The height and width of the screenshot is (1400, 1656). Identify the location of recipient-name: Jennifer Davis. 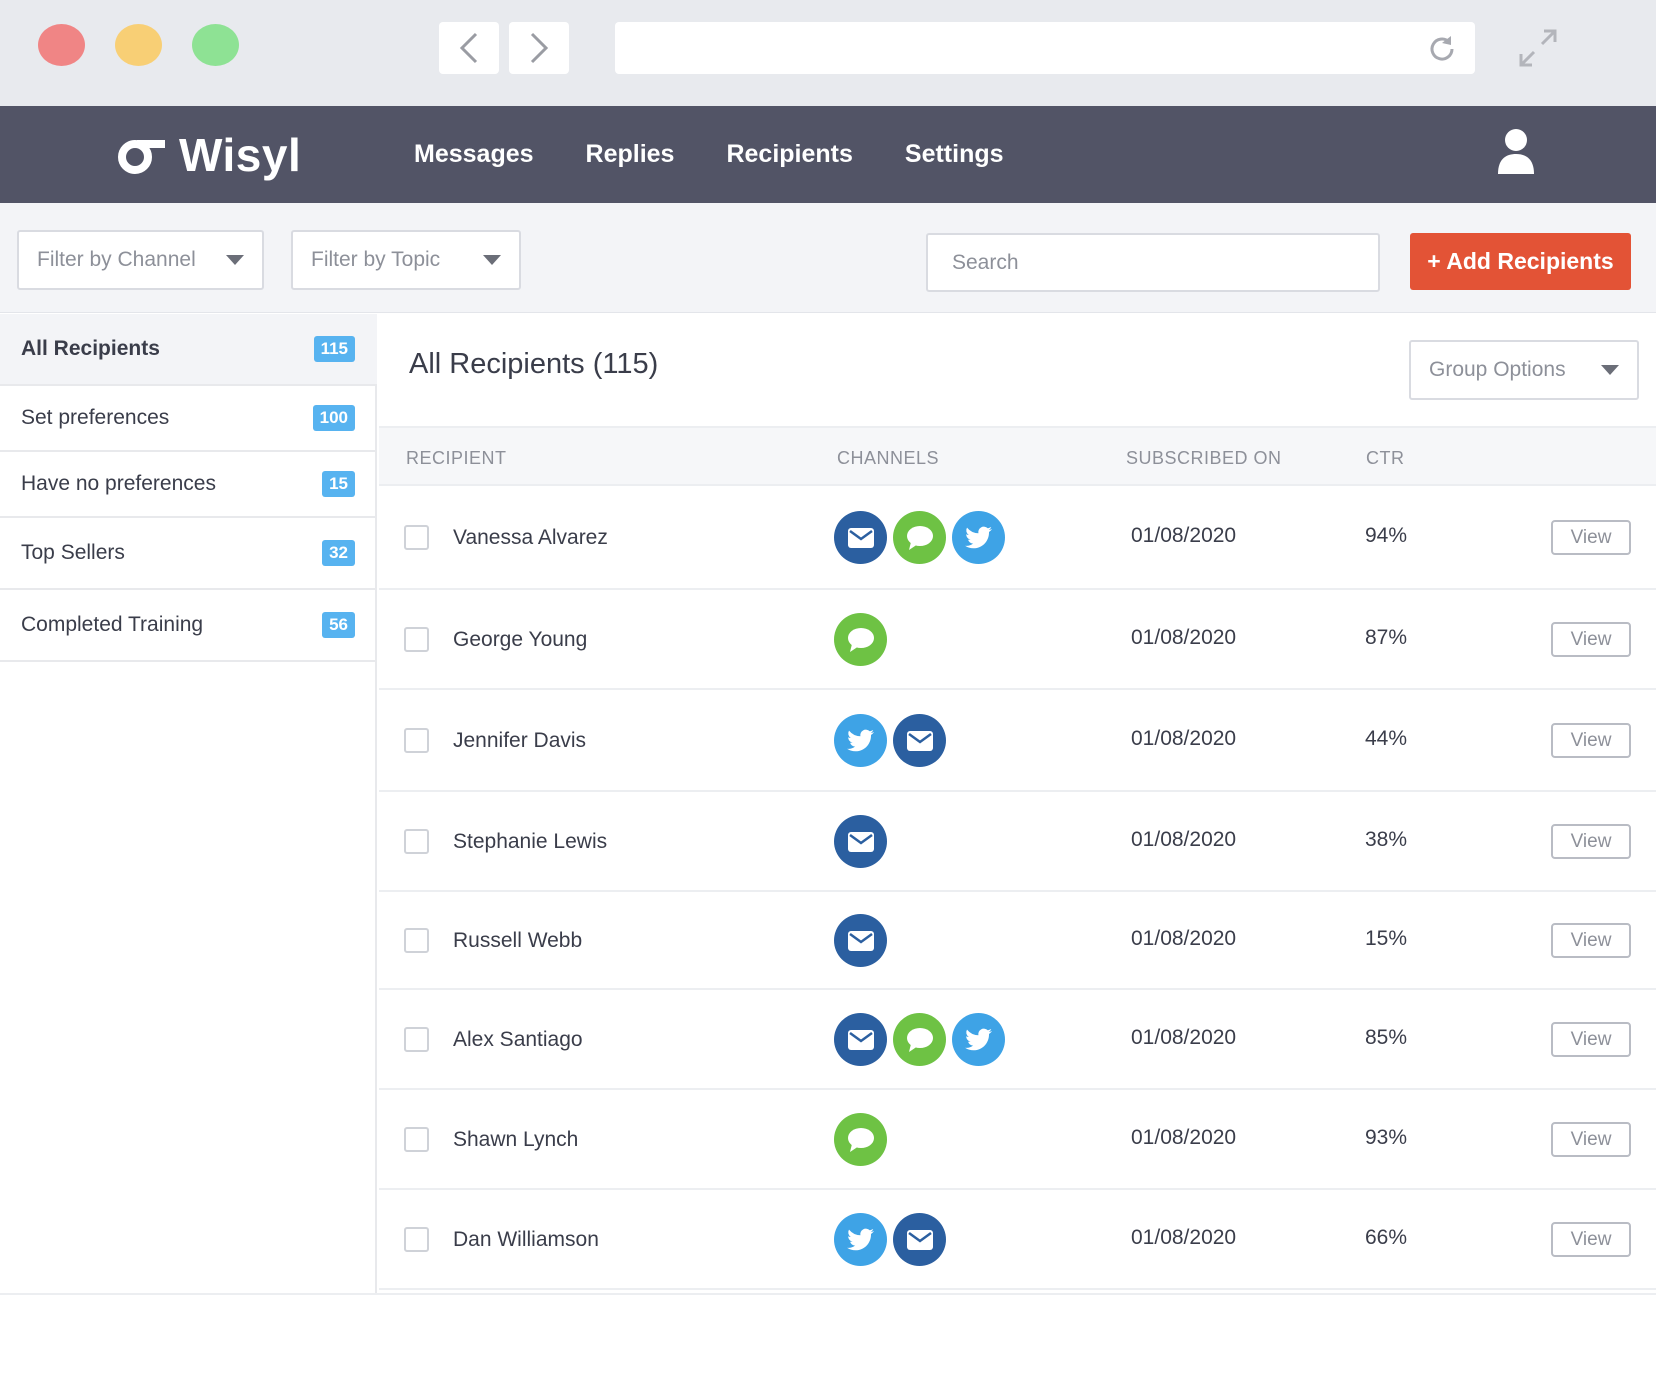
(520, 740).